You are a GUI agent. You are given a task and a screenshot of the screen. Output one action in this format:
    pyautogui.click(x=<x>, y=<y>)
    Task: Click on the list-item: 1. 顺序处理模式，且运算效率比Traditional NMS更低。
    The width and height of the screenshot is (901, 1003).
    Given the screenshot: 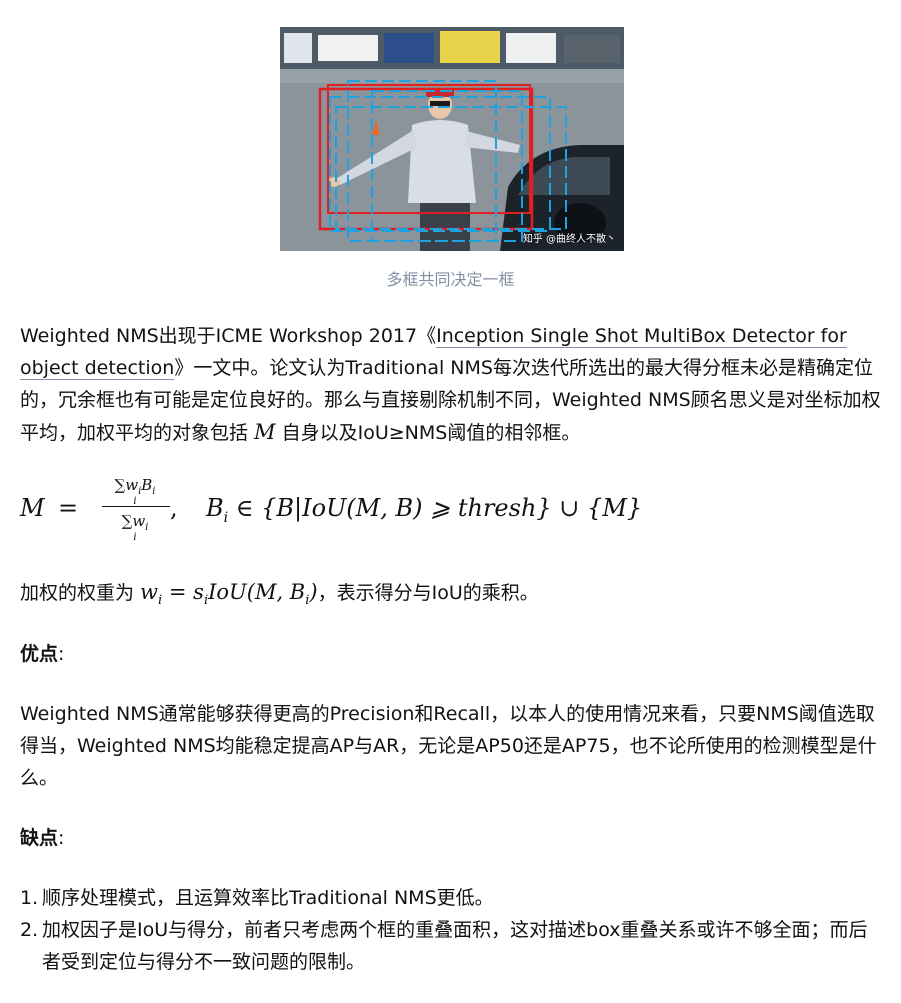 What is the action you would take?
    pyautogui.click(x=257, y=898)
    